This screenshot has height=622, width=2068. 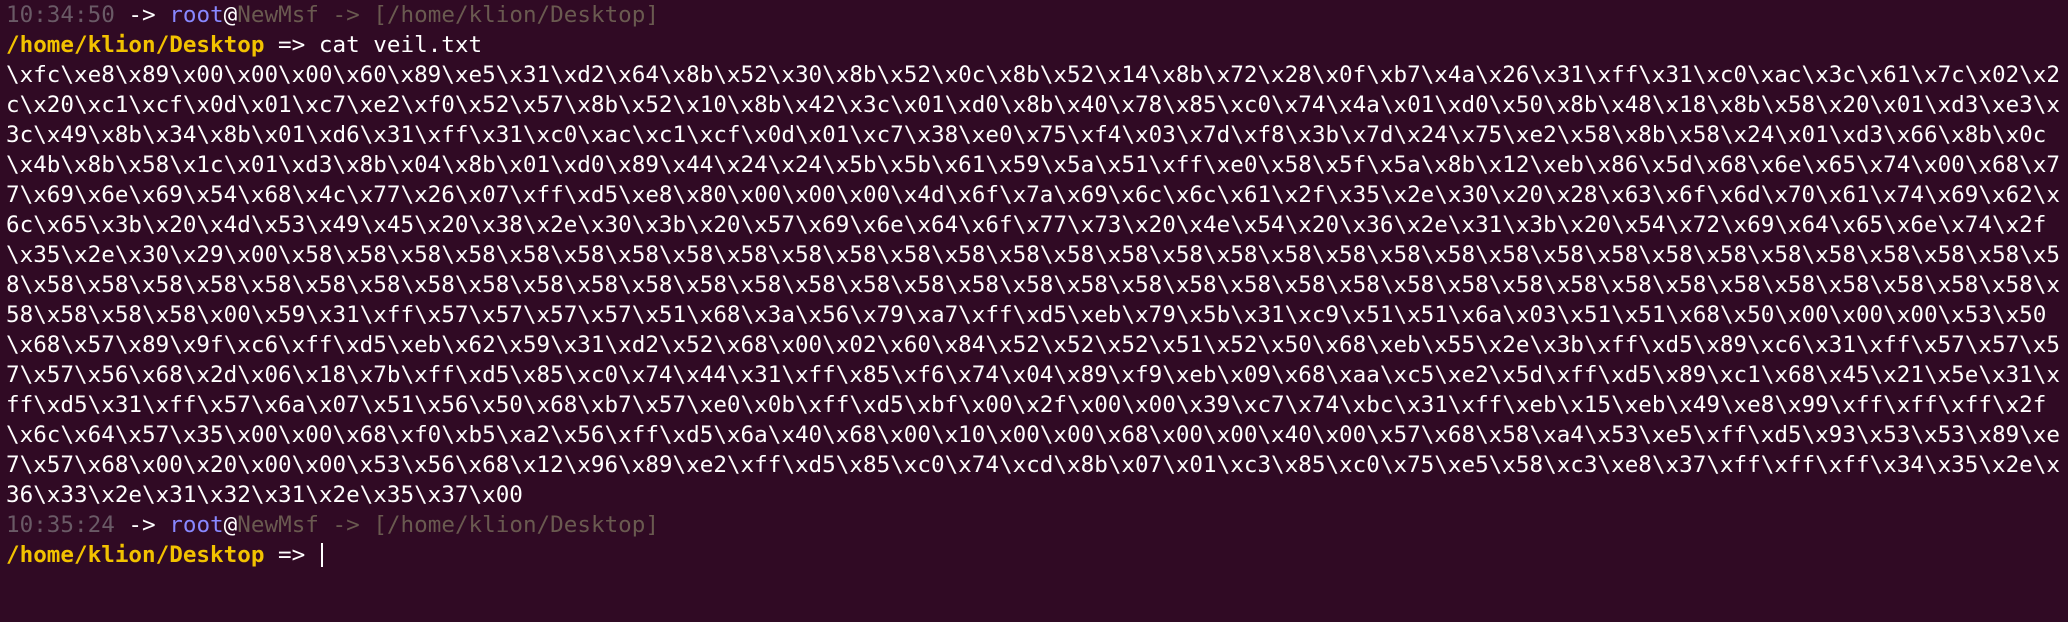 What do you see at coordinates (60, 15) in the screenshot?
I see `timestamp: 10:34:50` at bounding box center [60, 15].